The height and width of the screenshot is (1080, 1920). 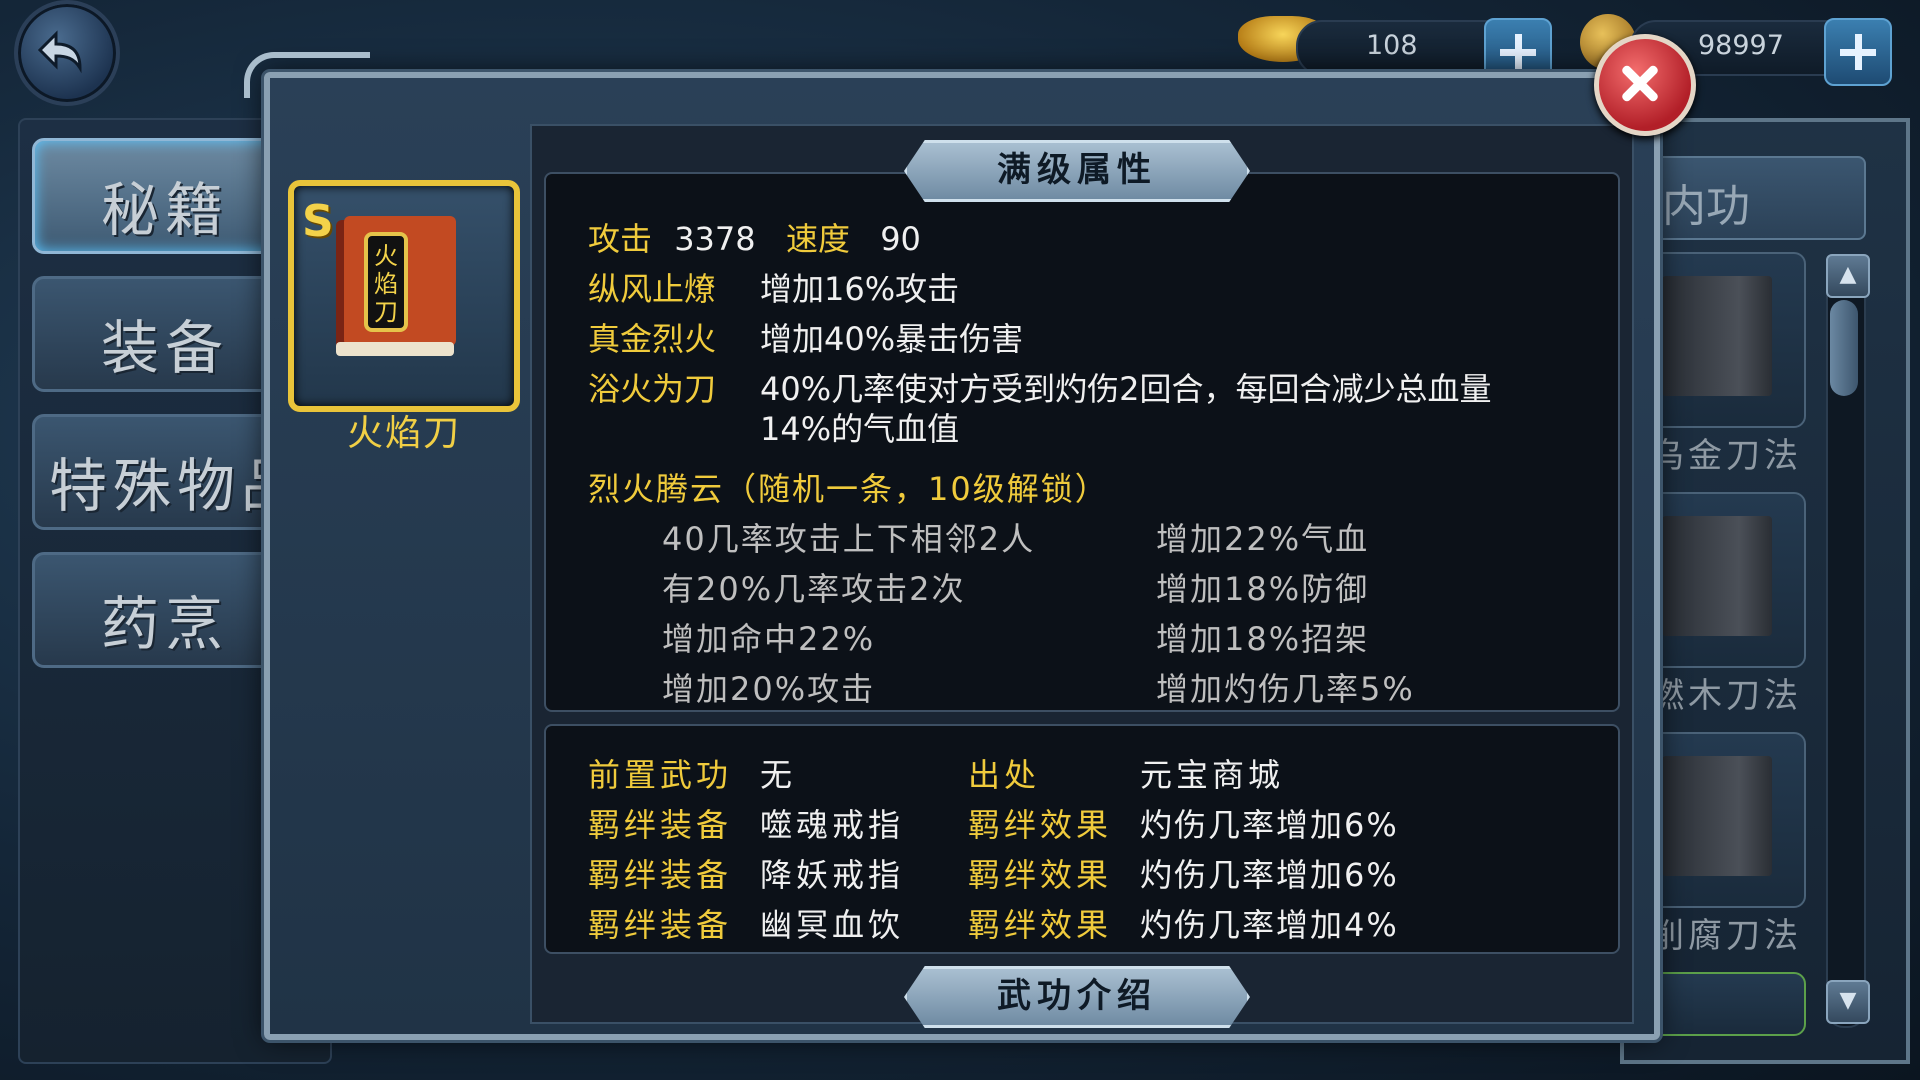 I want to click on bond-equip: 幽冥血饮, so click(x=832, y=925).